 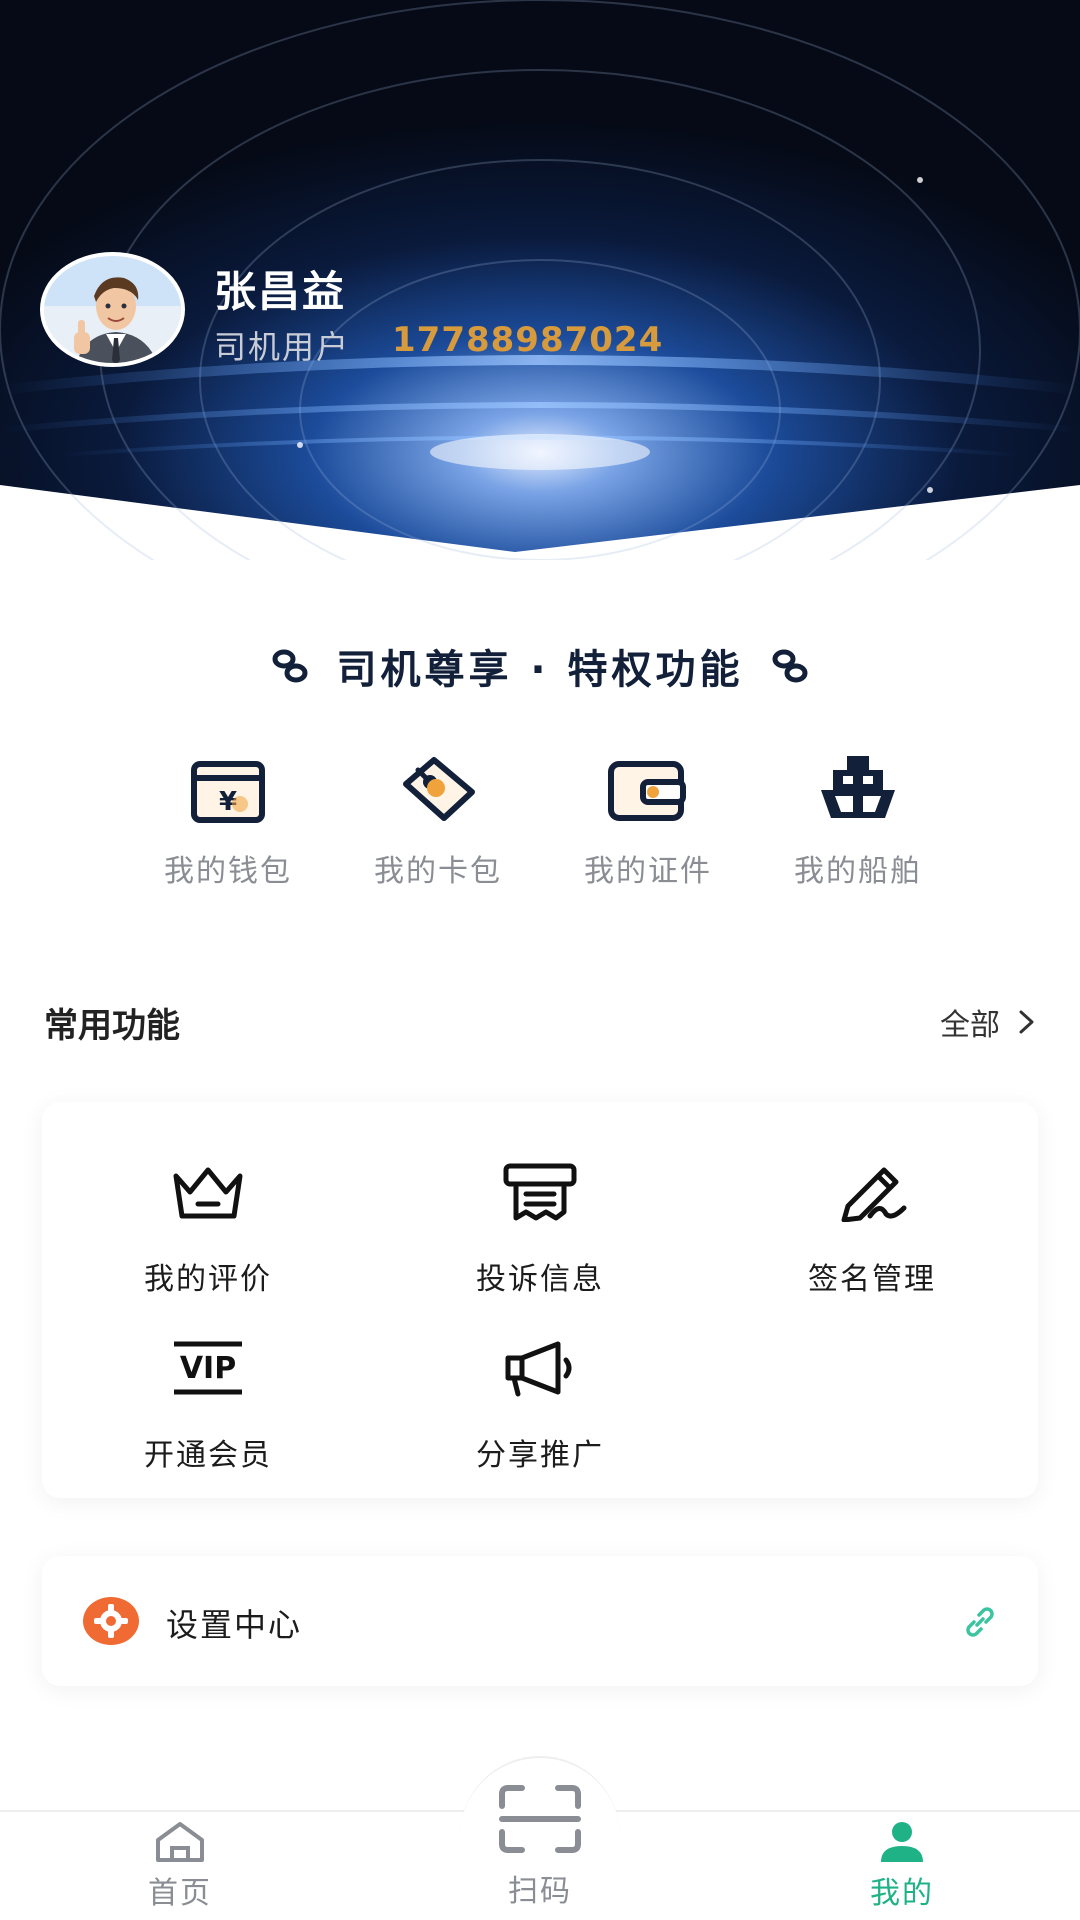 I want to click on nav-item-mine: 我的, so click(x=902, y=1870).